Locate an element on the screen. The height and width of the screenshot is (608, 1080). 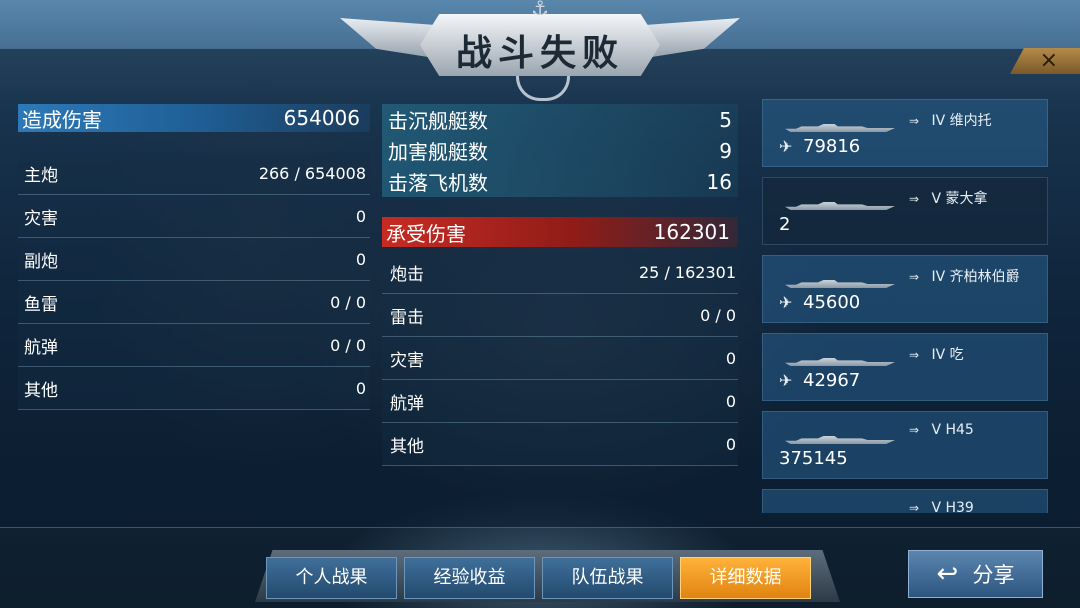
tab-personal-results: 个人战果 is located at coordinates (331, 578).